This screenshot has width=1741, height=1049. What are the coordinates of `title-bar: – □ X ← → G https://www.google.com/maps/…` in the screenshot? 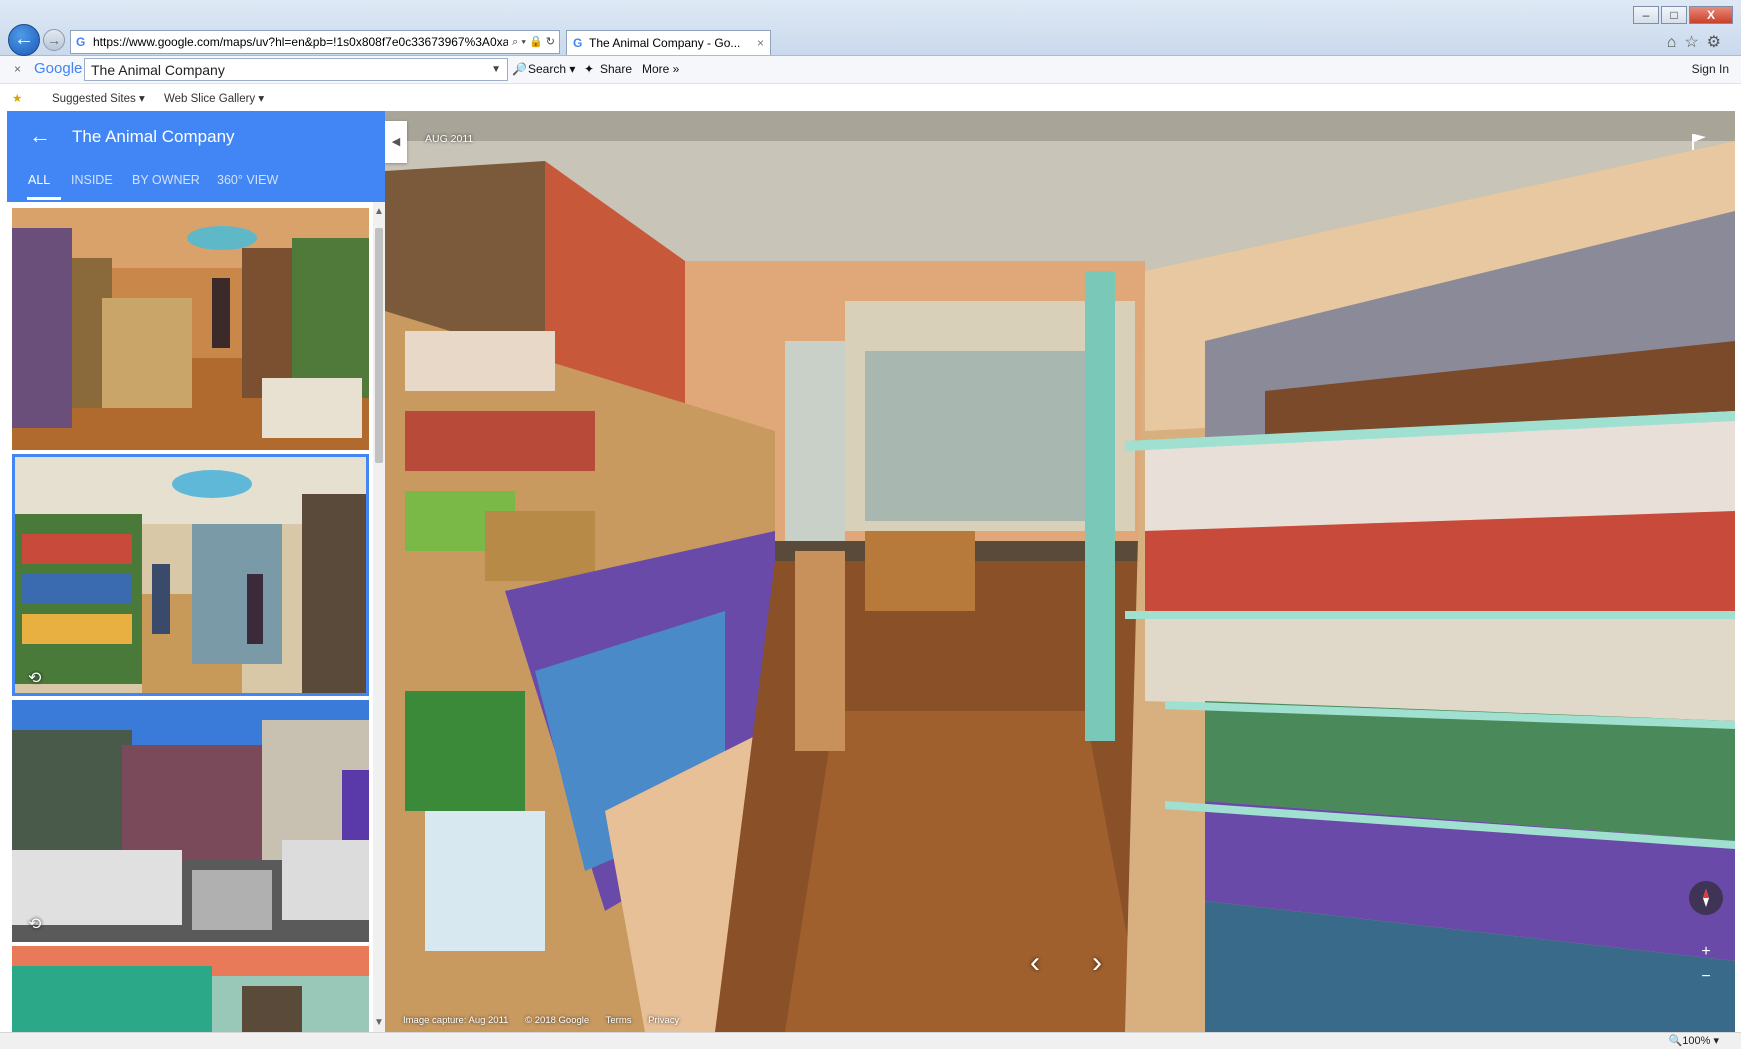 It's located at (870, 28).